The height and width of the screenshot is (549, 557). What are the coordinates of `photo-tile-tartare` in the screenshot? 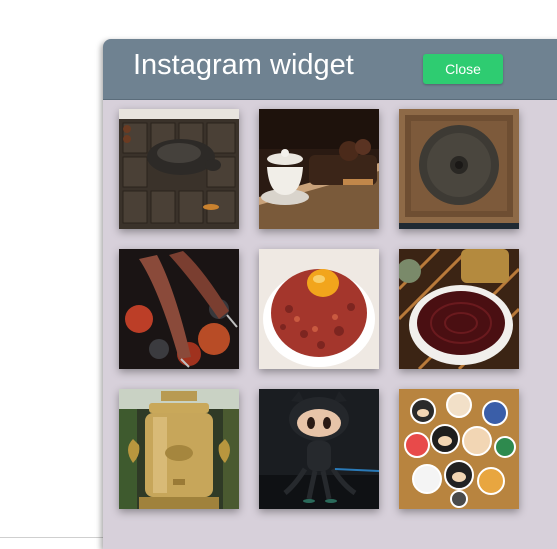 It's located at (319, 309).